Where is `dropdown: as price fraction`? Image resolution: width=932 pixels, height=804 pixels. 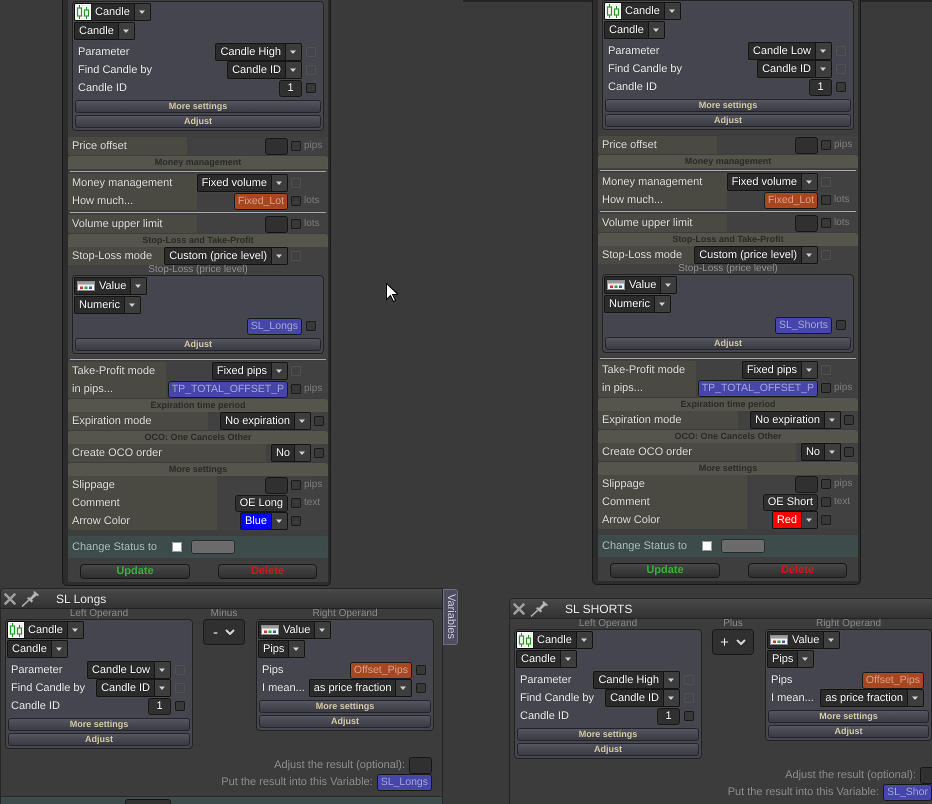 dropdown: as price fraction is located at coordinates (360, 688).